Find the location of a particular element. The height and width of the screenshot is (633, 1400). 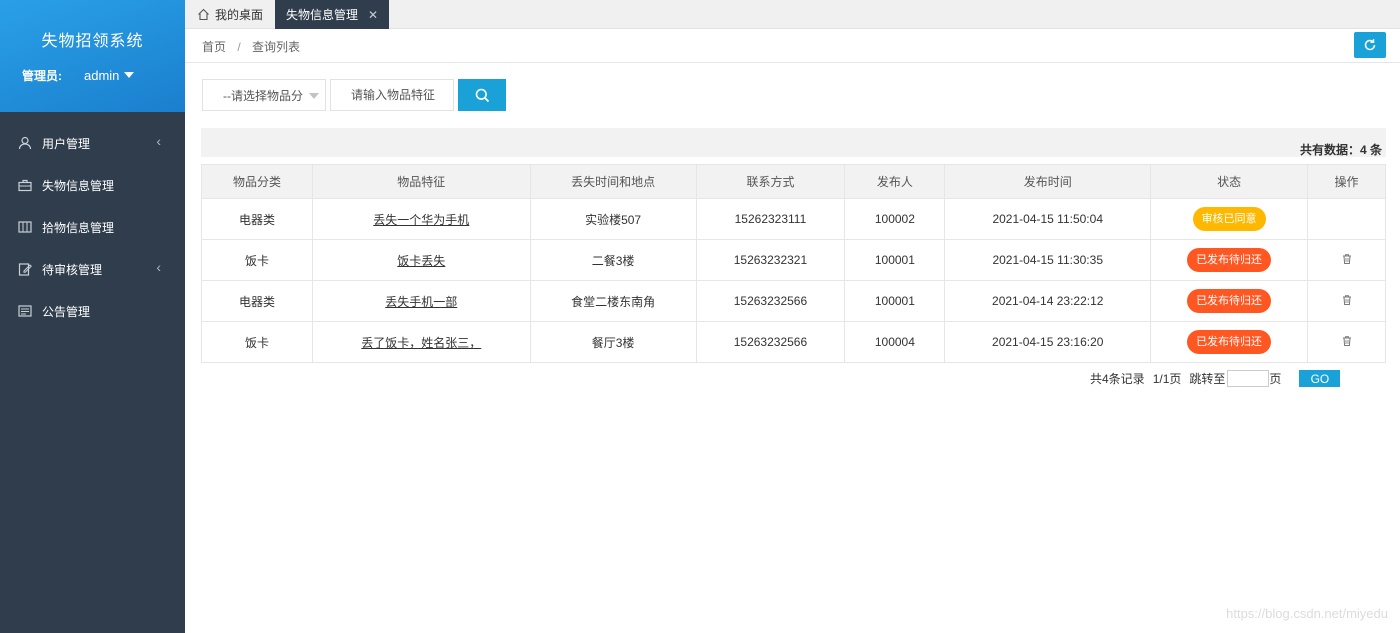

cell-phone: 15263232321 is located at coordinates (770, 260).